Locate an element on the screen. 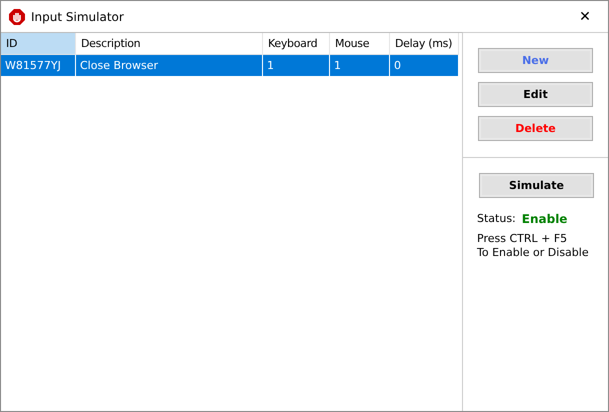 The image size is (609, 412). table-cell: W81577YJ is located at coordinates (38, 65).